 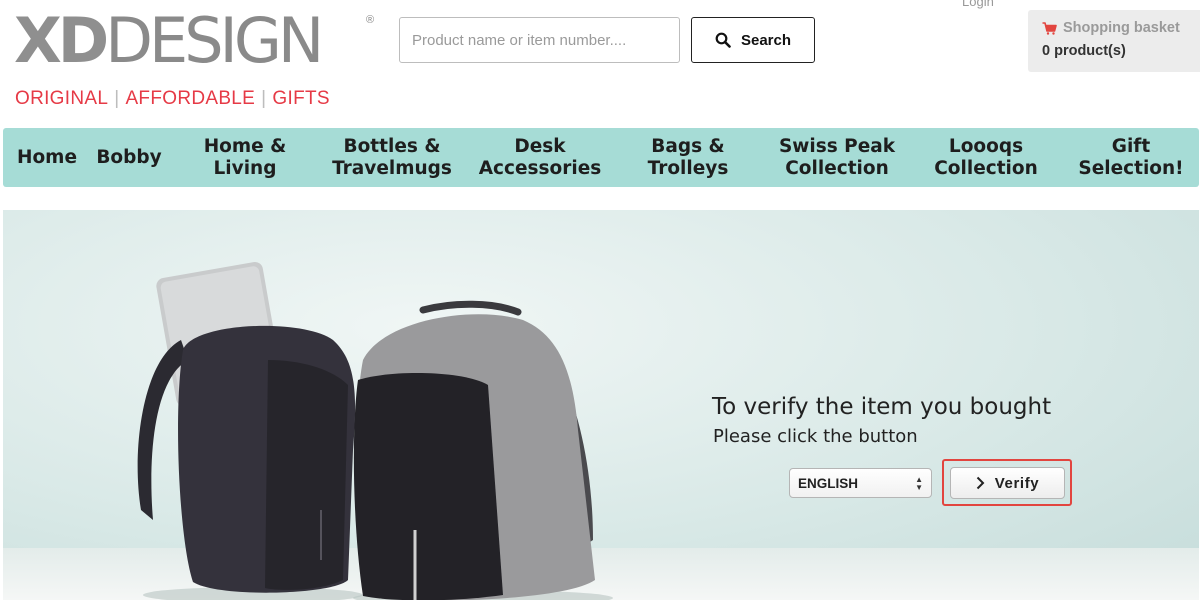 I want to click on search-button: Search, so click(x=753, y=40).